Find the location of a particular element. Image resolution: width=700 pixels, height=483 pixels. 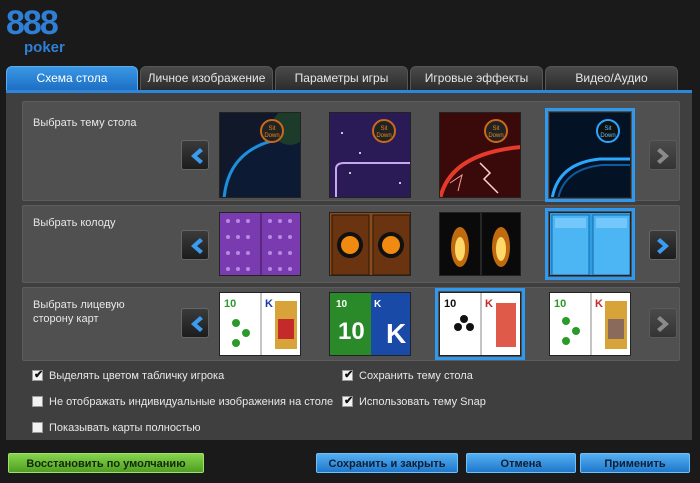

use-snap-theme-checkbox: ✔ is located at coordinates (348, 401).